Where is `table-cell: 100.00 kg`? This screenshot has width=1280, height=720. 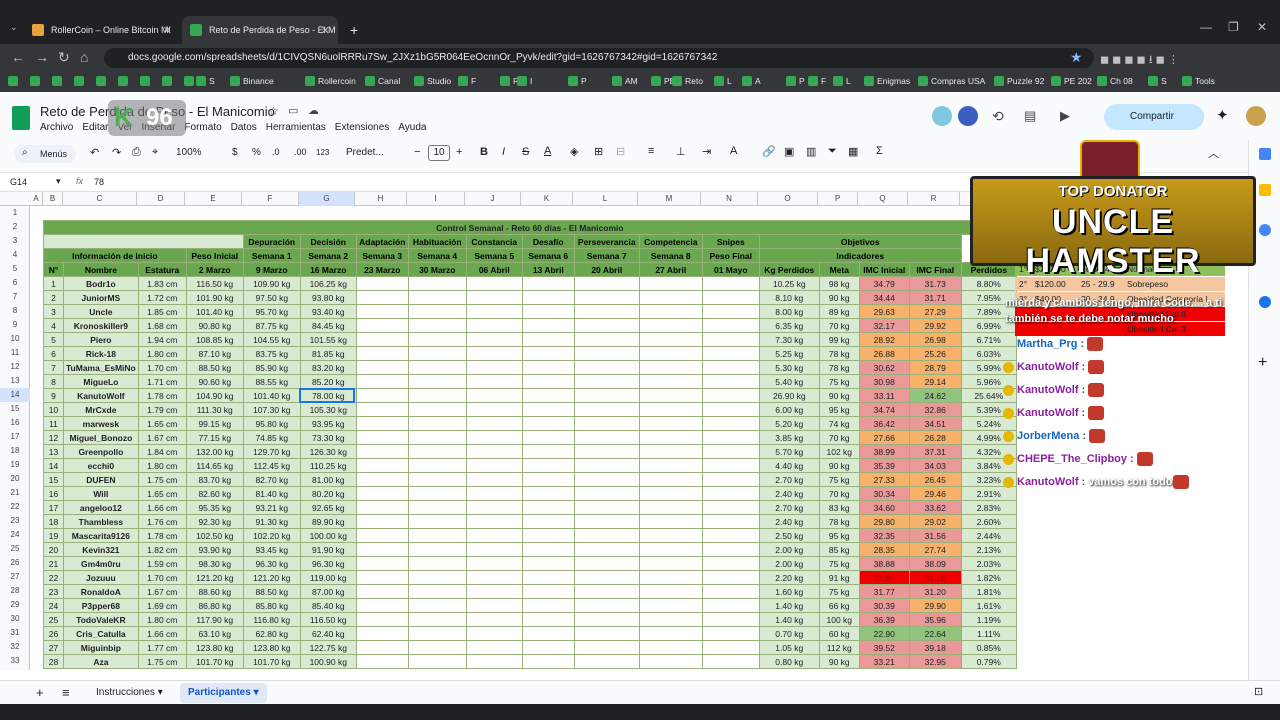
table-cell: 100.00 kg is located at coordinates (328, 535).